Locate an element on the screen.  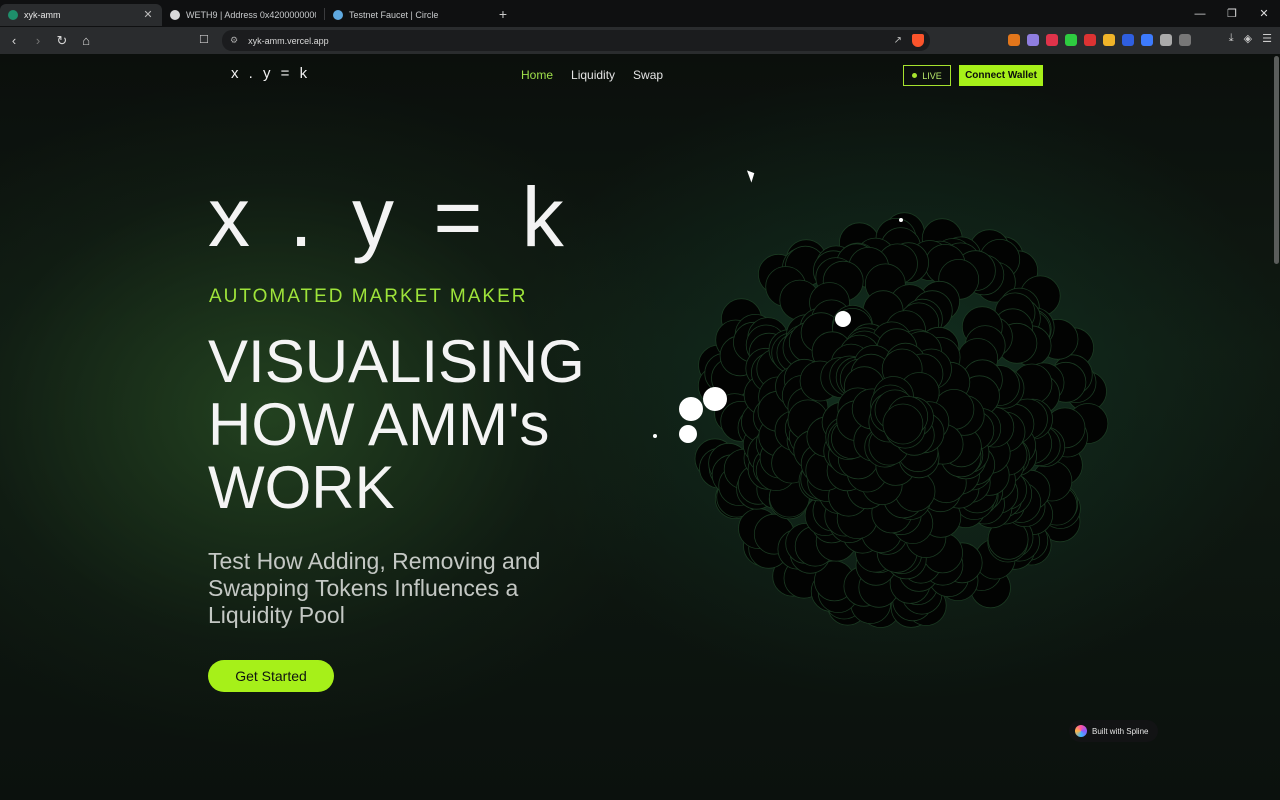
metamask-extension-icon is located at coordinates (1014, 40).